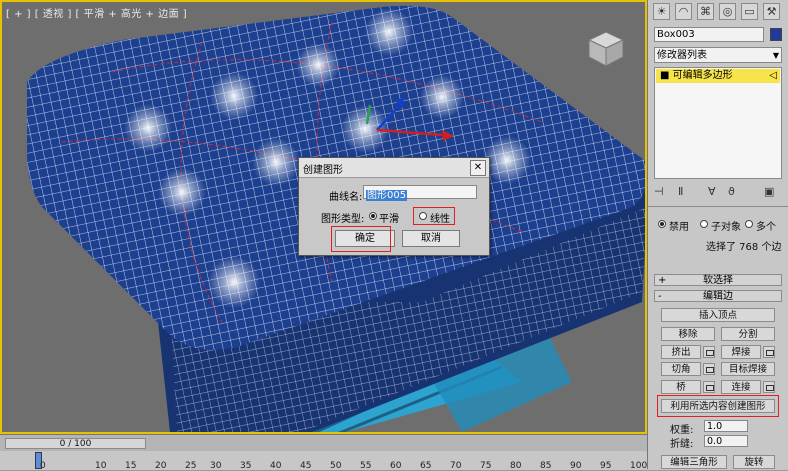 The height and width of the screenshot is (471, 788). Describe the element at coordinates (389, 219) in the screenshot. I see `smooth-label: 平滑` at that location.